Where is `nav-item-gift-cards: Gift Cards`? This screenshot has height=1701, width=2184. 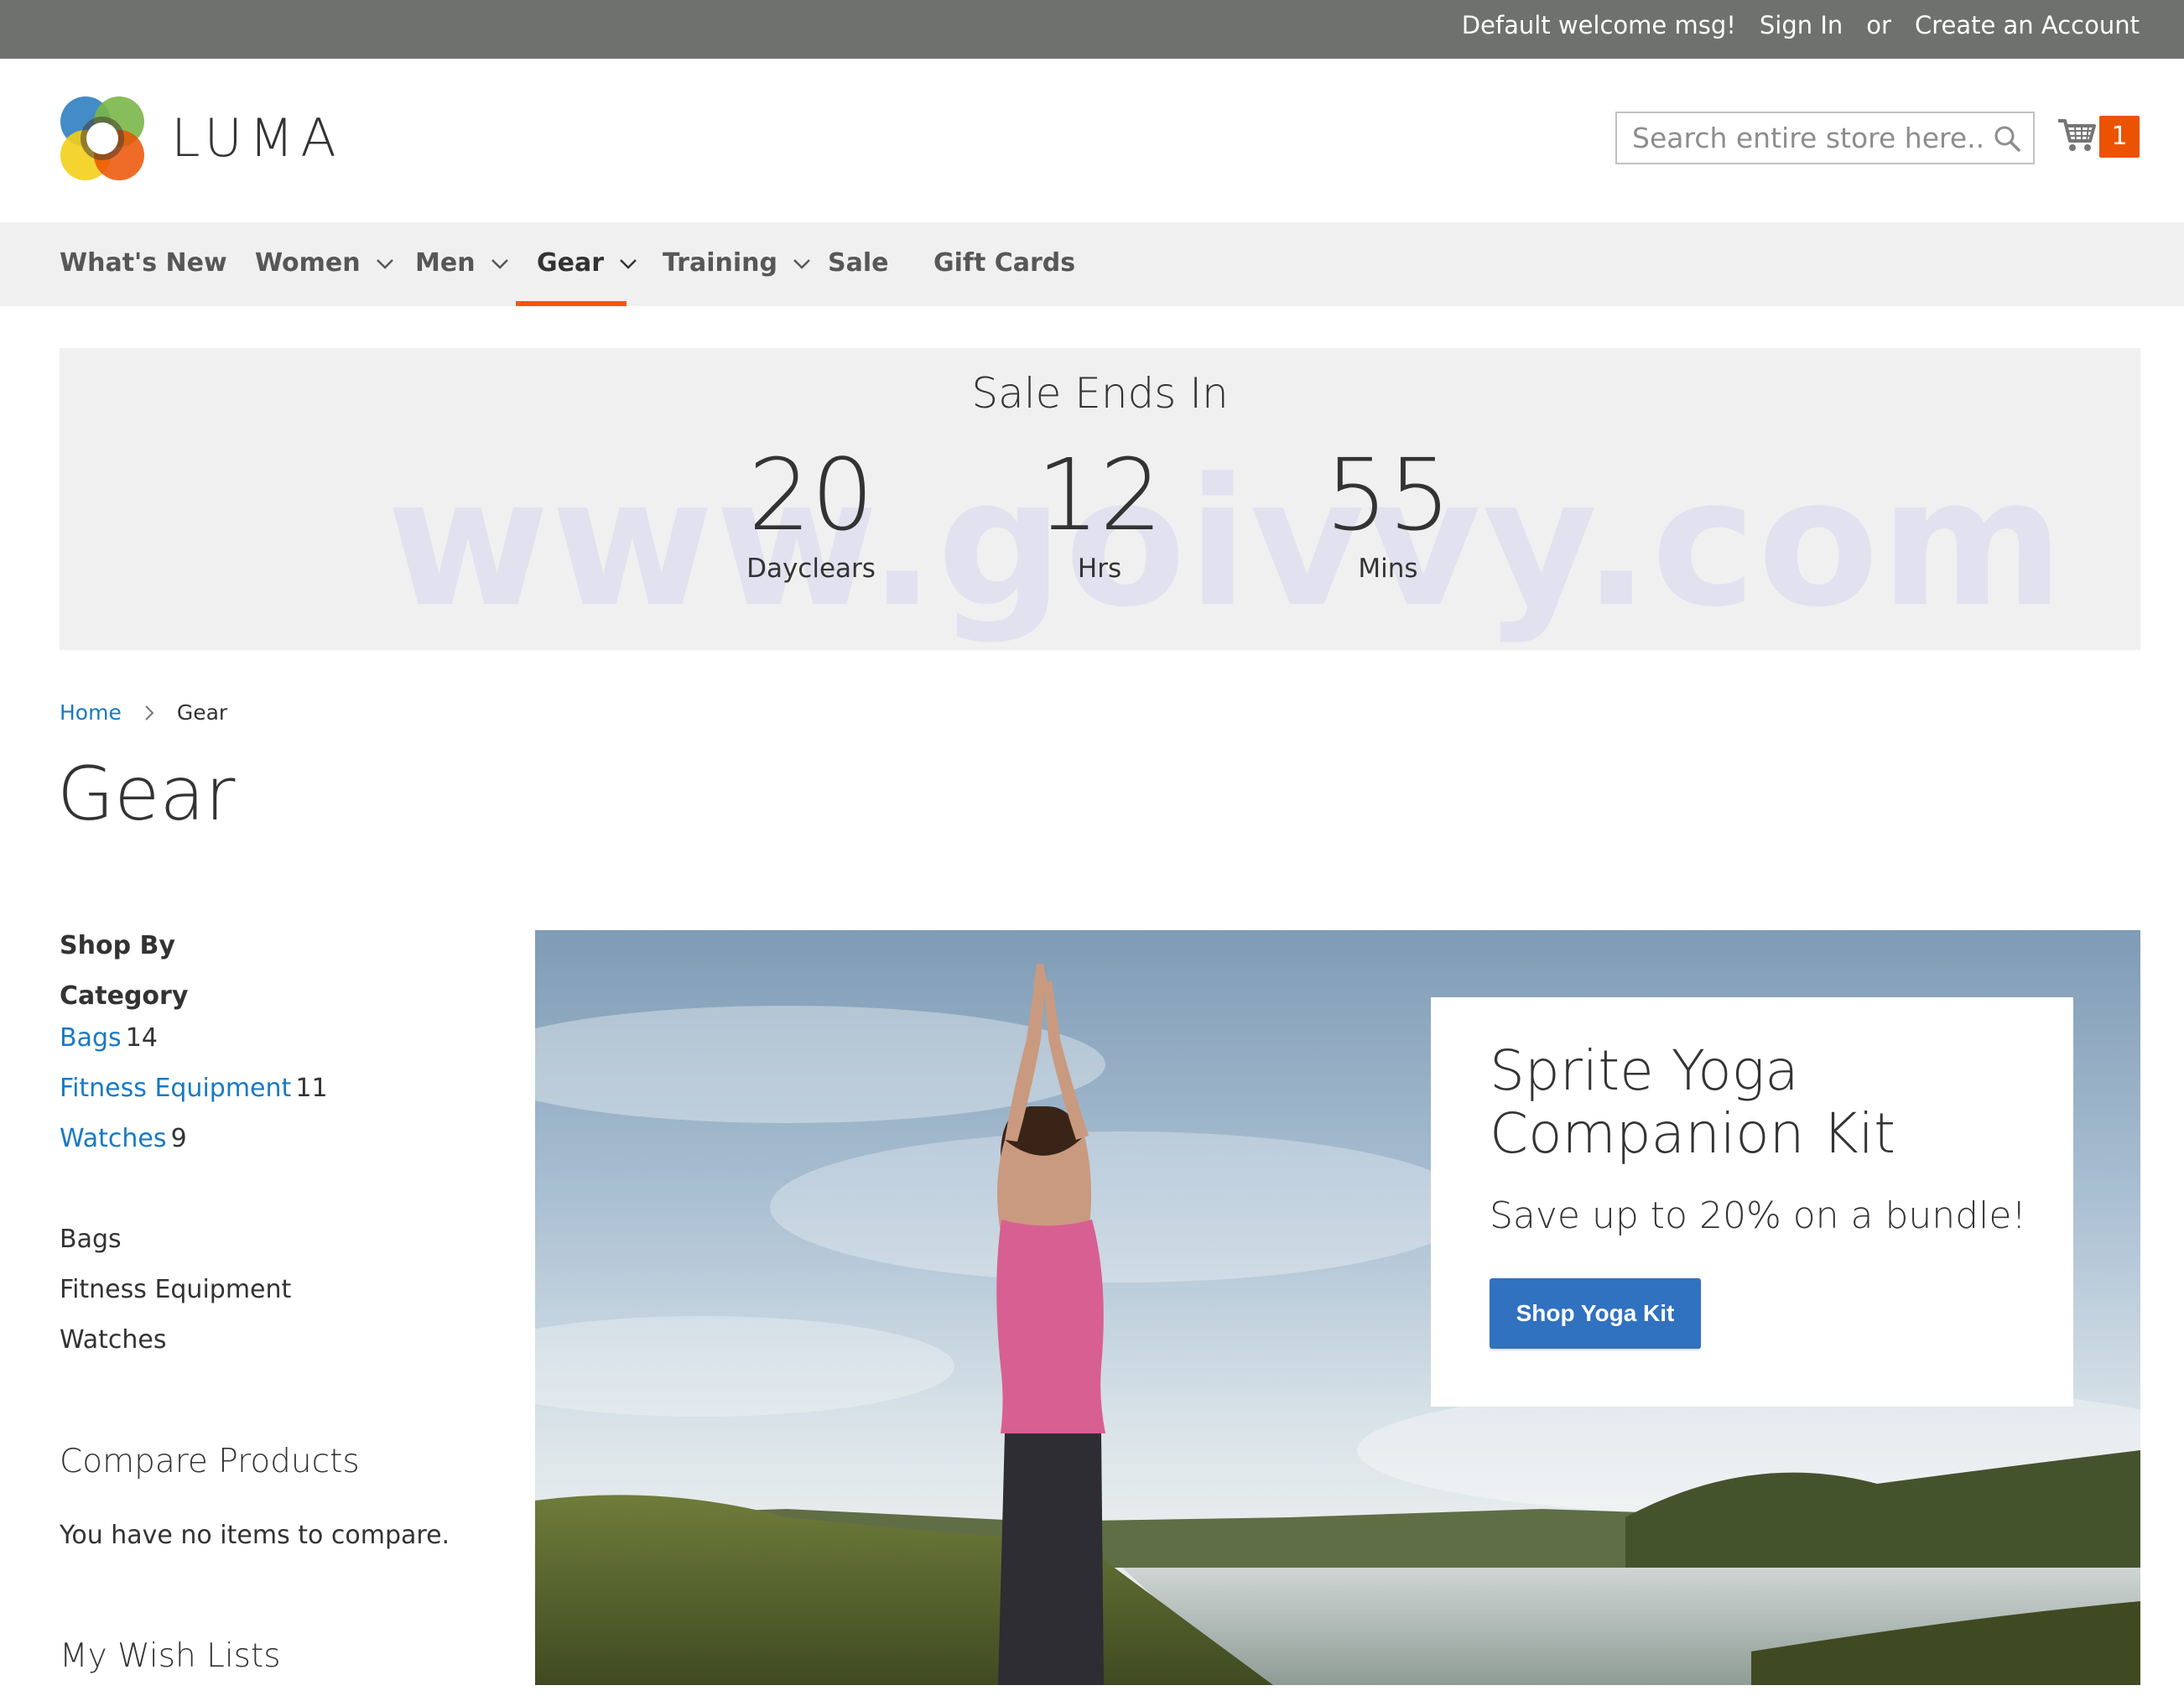 nav-item-gift-cards: Gift Cards is located at coordinates (1004, 264).